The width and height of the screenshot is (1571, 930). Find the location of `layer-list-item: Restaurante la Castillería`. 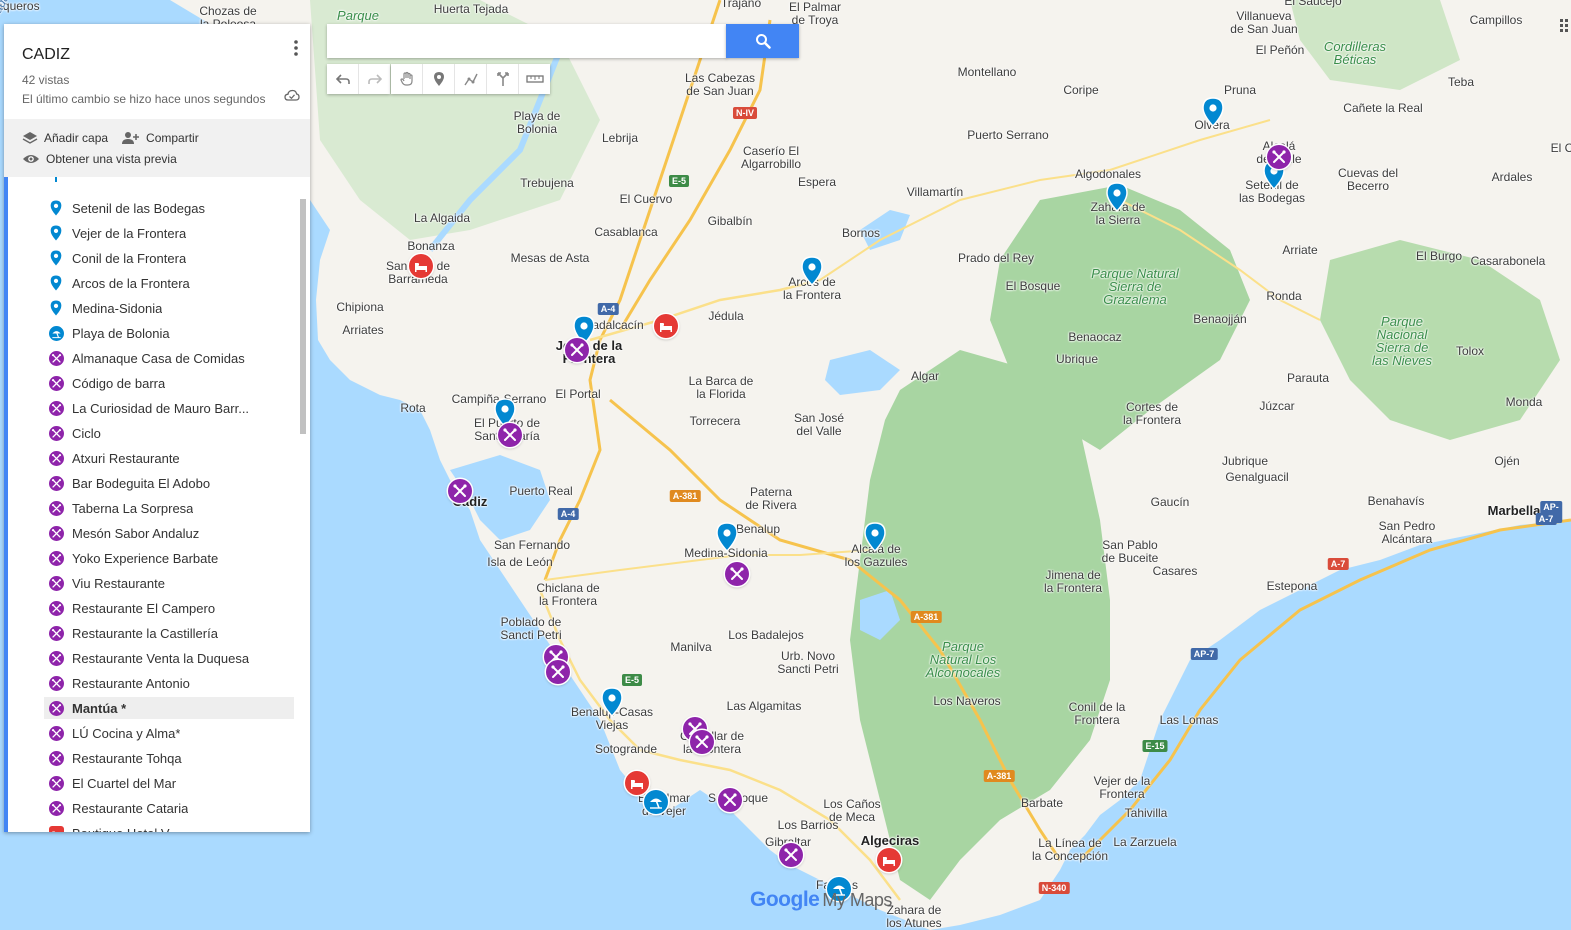

layer-list-item: Restaurante la Castillería is located at coordinates (169, 633).